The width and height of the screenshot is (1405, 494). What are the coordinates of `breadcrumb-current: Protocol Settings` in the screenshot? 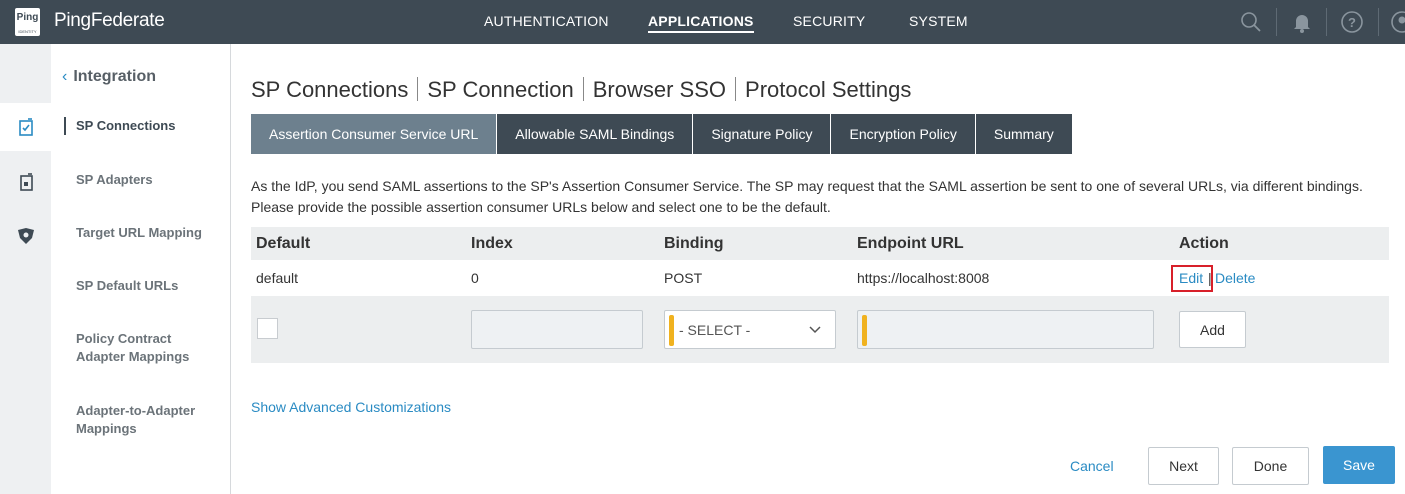 It's located at (828, 89).